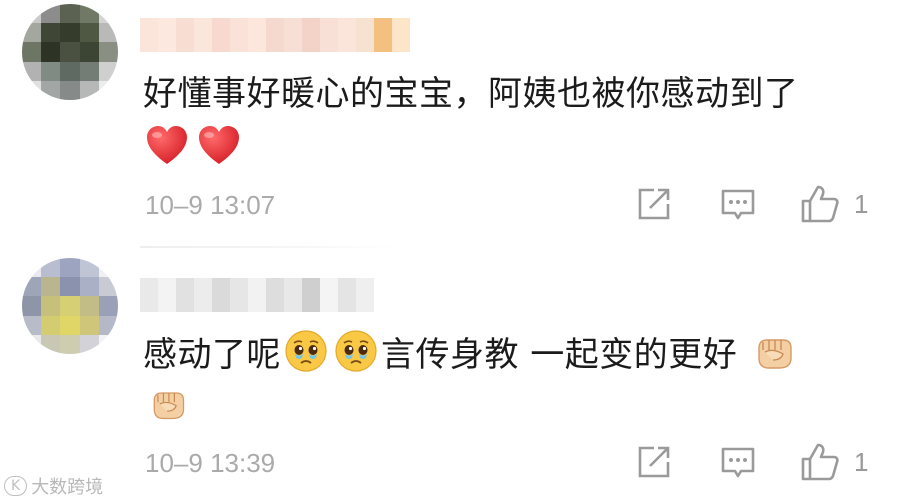 Image resolution: width=900 pixels, height=503 pixels. What do you see at coordinates (559, 355) in the screenshot?
I see `comment-text-part: 言传身教 一起变的更好` at bounding box center [559, 355].